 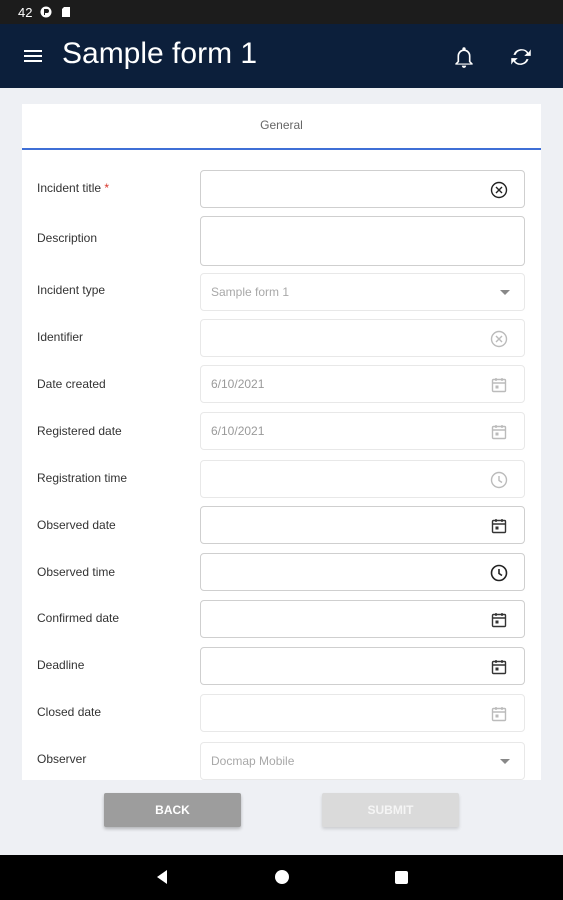 I want to click on observer-label: Observer, so click(x=62, y=759).